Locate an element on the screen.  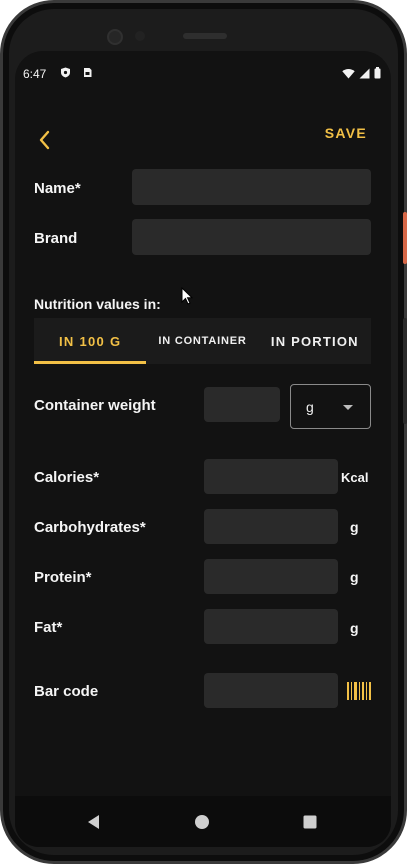
calories-label: Calories* is located at coordinates (67, 477).